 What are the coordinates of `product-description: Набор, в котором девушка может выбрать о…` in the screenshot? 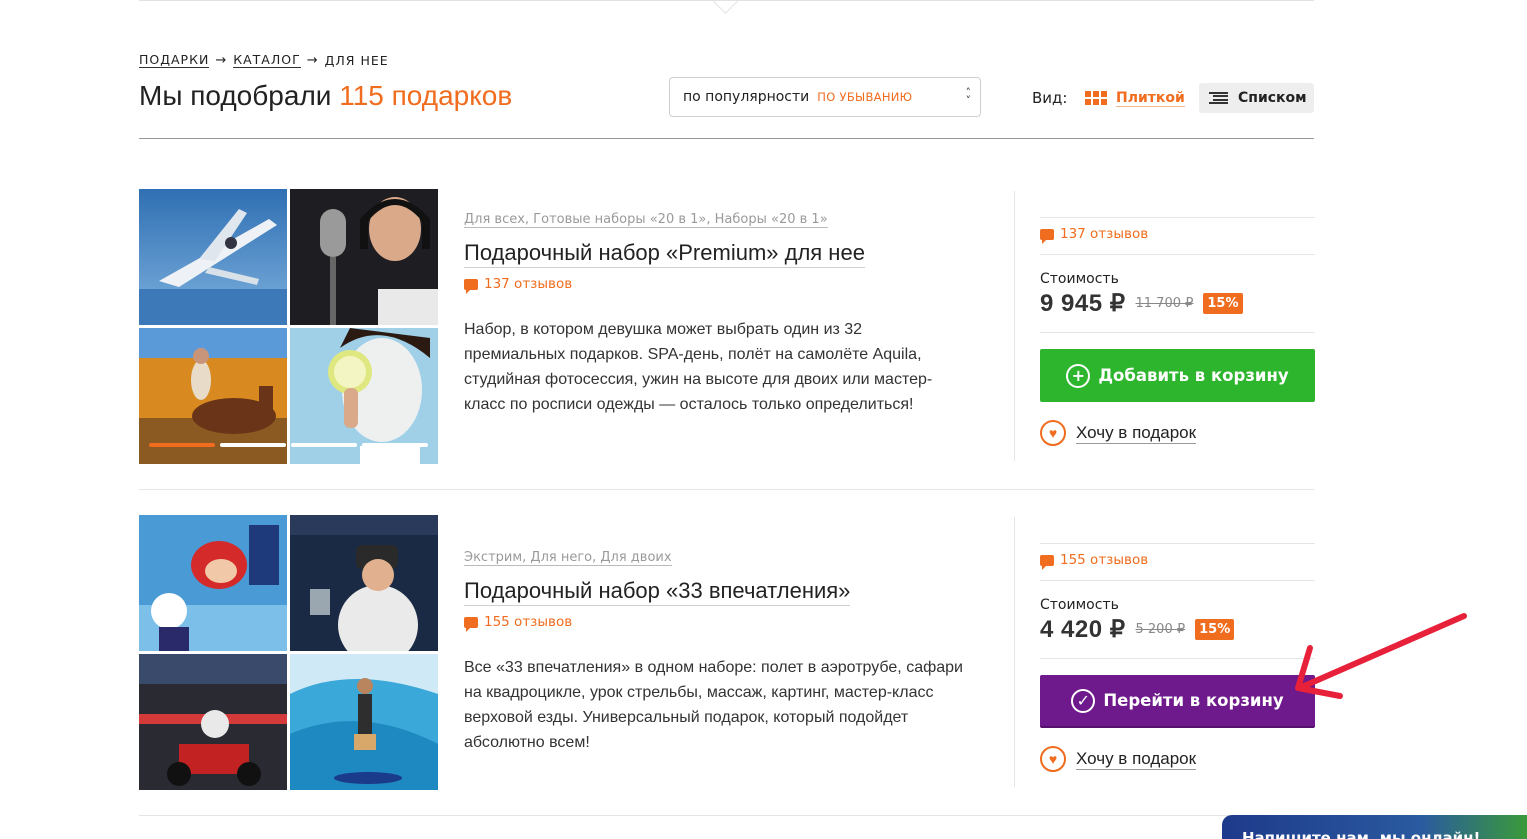 It's located at (698, 367).